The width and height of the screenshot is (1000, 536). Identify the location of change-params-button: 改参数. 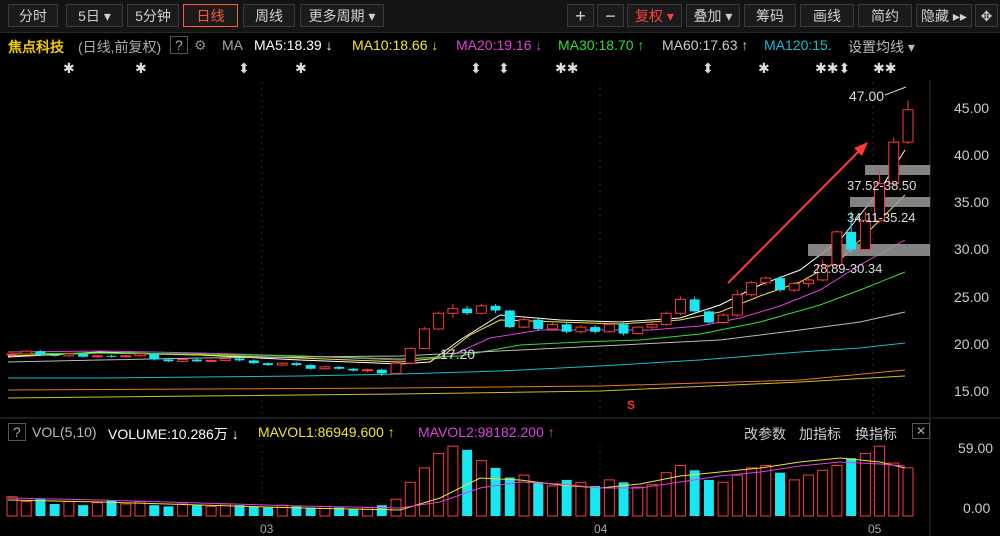
(765, 434).